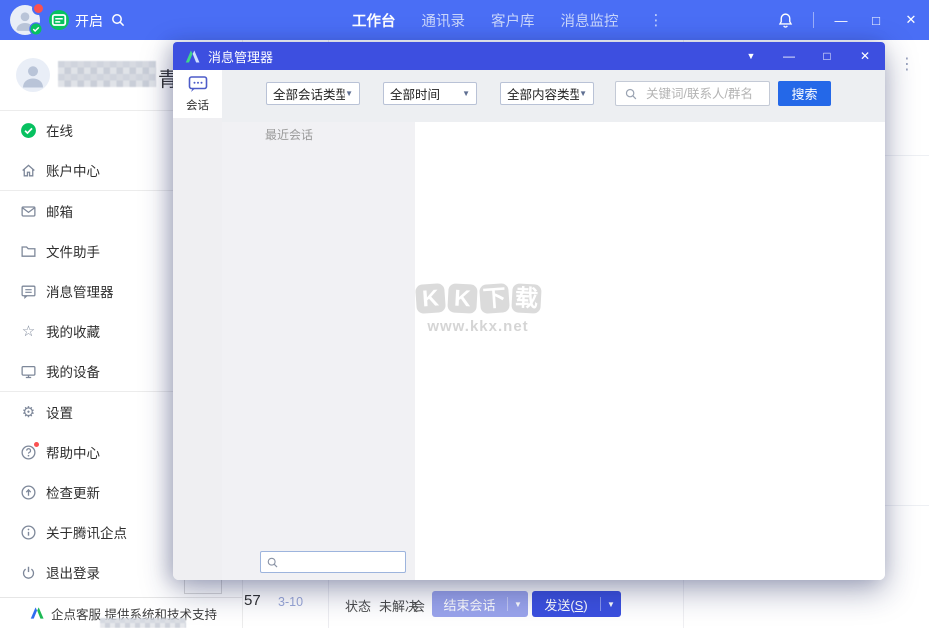  What do you see at coordinates (590, 20) in the screenshot?
I see `nav-message-monitor: 消息监控` at bounding box center [590, 20].